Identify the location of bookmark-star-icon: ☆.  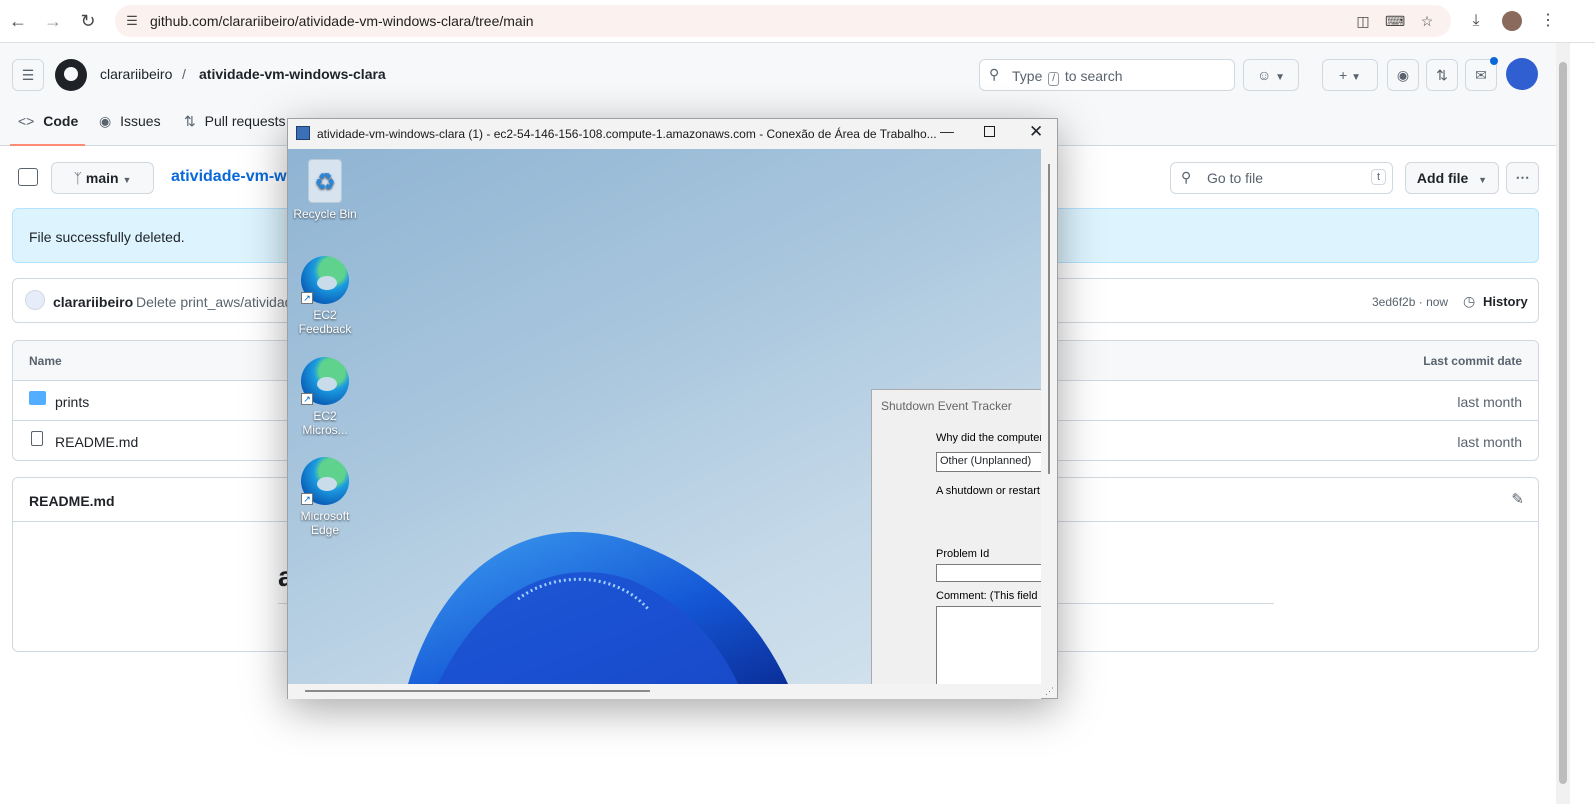
(1427, 21).